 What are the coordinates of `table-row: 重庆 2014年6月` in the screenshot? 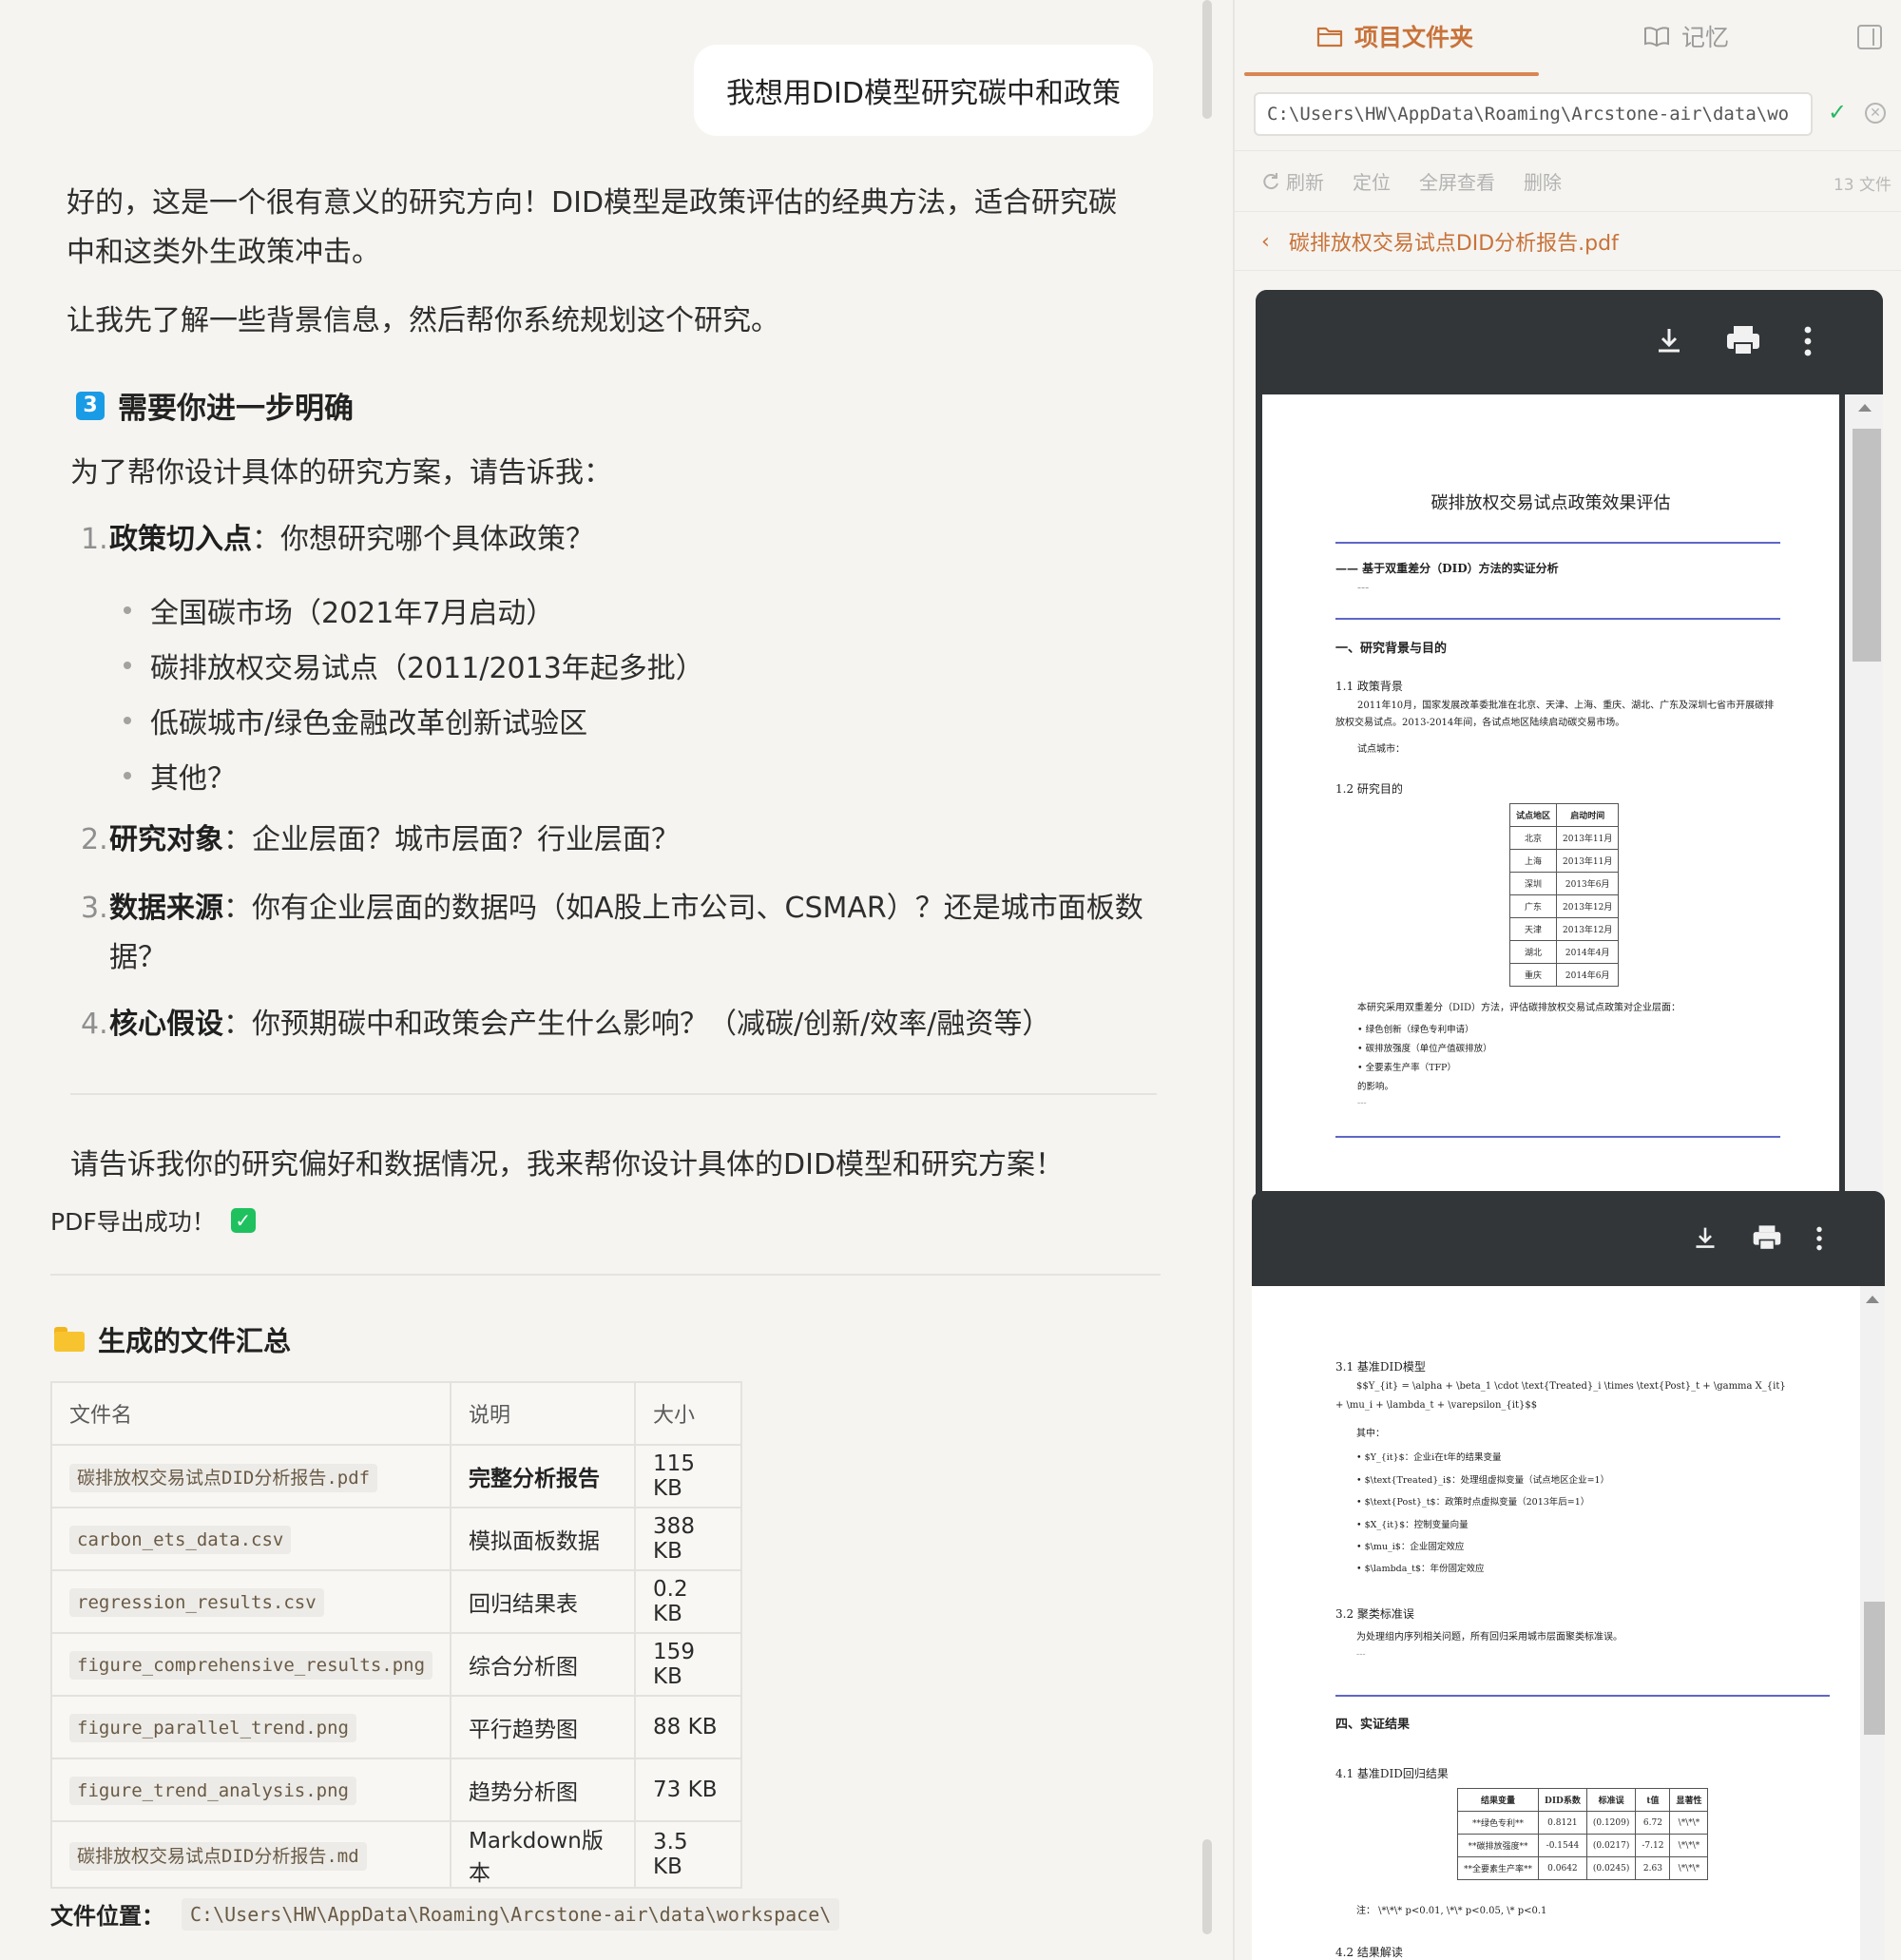 It's located at (1564, 975).